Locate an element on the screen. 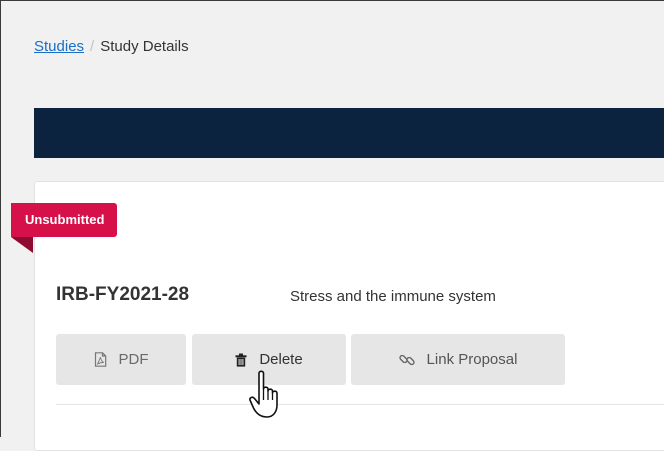 The image size is (664, 451). breadcrumb: Studies / Study Details is located at coordinates (111, 46).